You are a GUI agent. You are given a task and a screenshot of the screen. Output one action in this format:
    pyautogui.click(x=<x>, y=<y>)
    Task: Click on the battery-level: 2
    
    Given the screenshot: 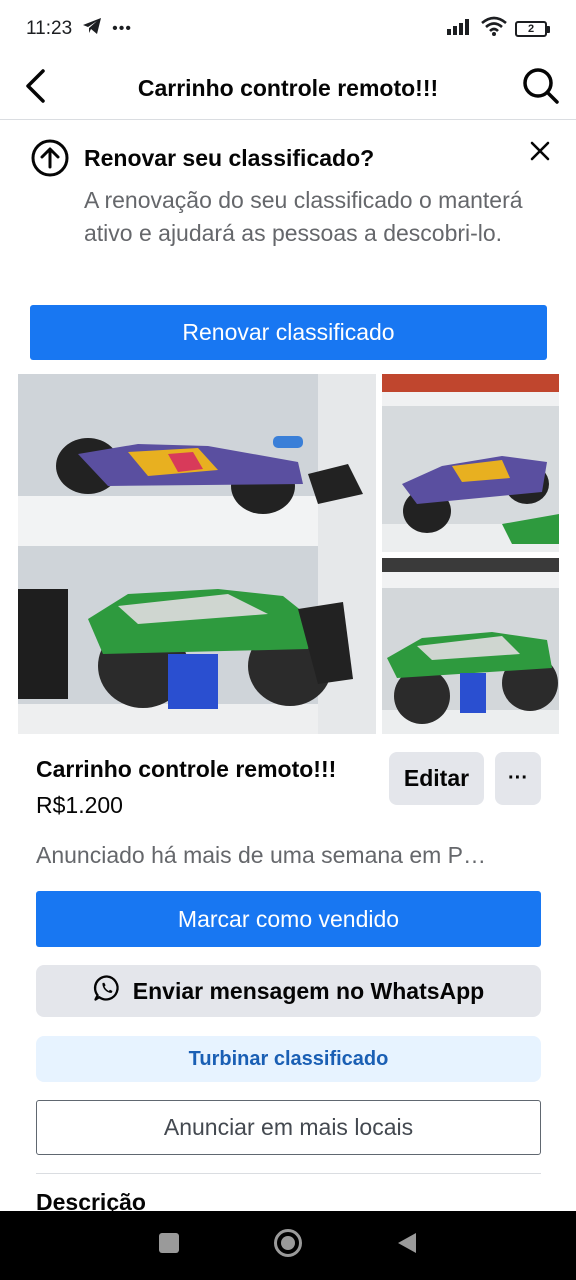 What is the action you would take?
    pyautogui.click(x=531, y=29)
    